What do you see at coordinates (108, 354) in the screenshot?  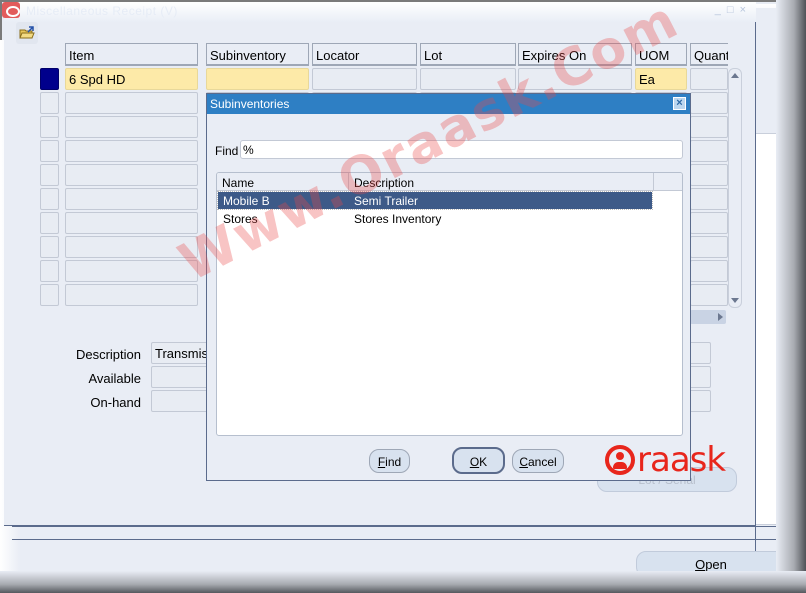 I see `description-label: Description` at bounding box center [108, 354].